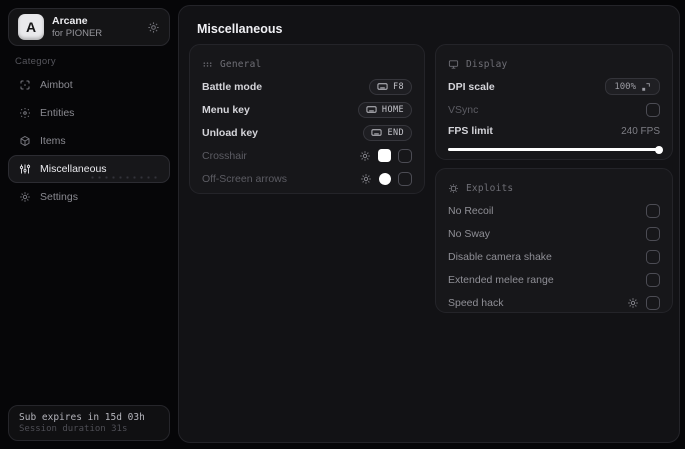 This screenshot has height=449, width=685. Describe the element at coordinates (625, 86) in the screenshot. I see `dpi-scale-value: 100%` at that location.